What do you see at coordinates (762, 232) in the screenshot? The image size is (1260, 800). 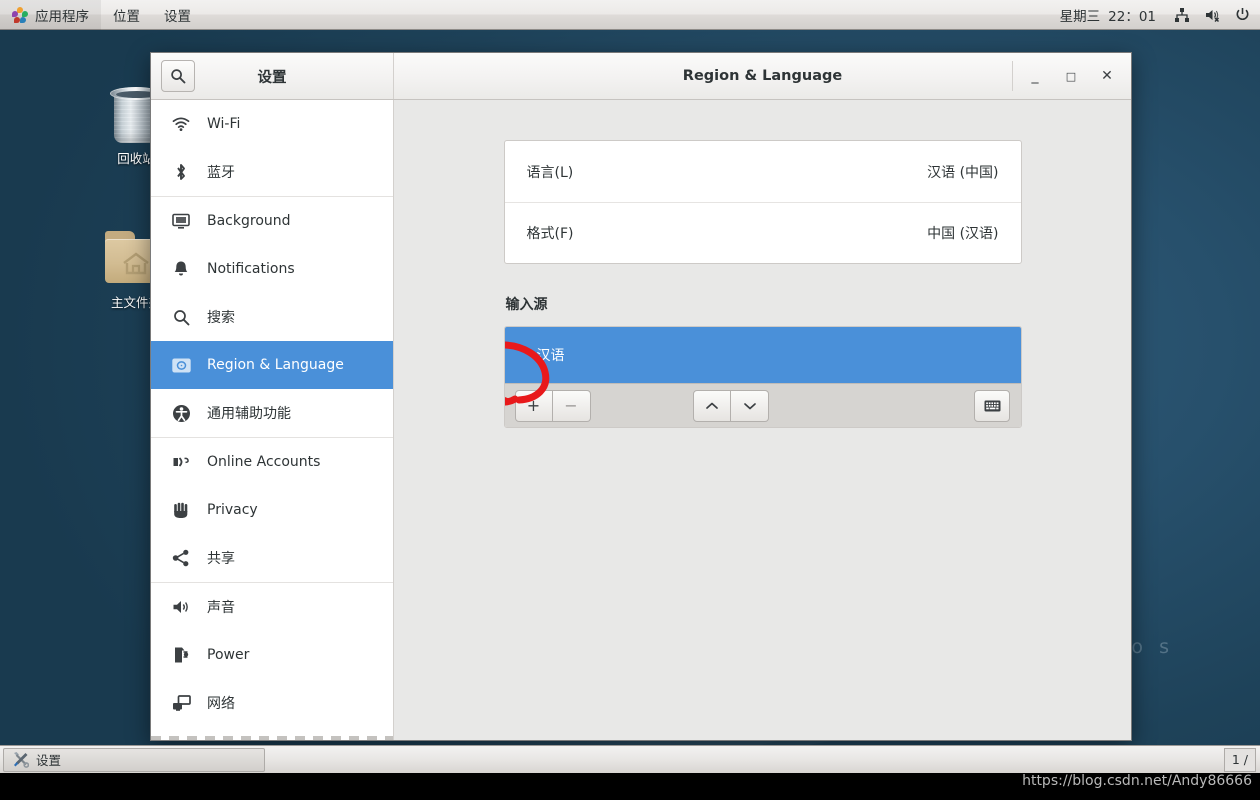 I see `format-row: 格式(F) 中国 (汉语)` at bounding box center [762, 232].